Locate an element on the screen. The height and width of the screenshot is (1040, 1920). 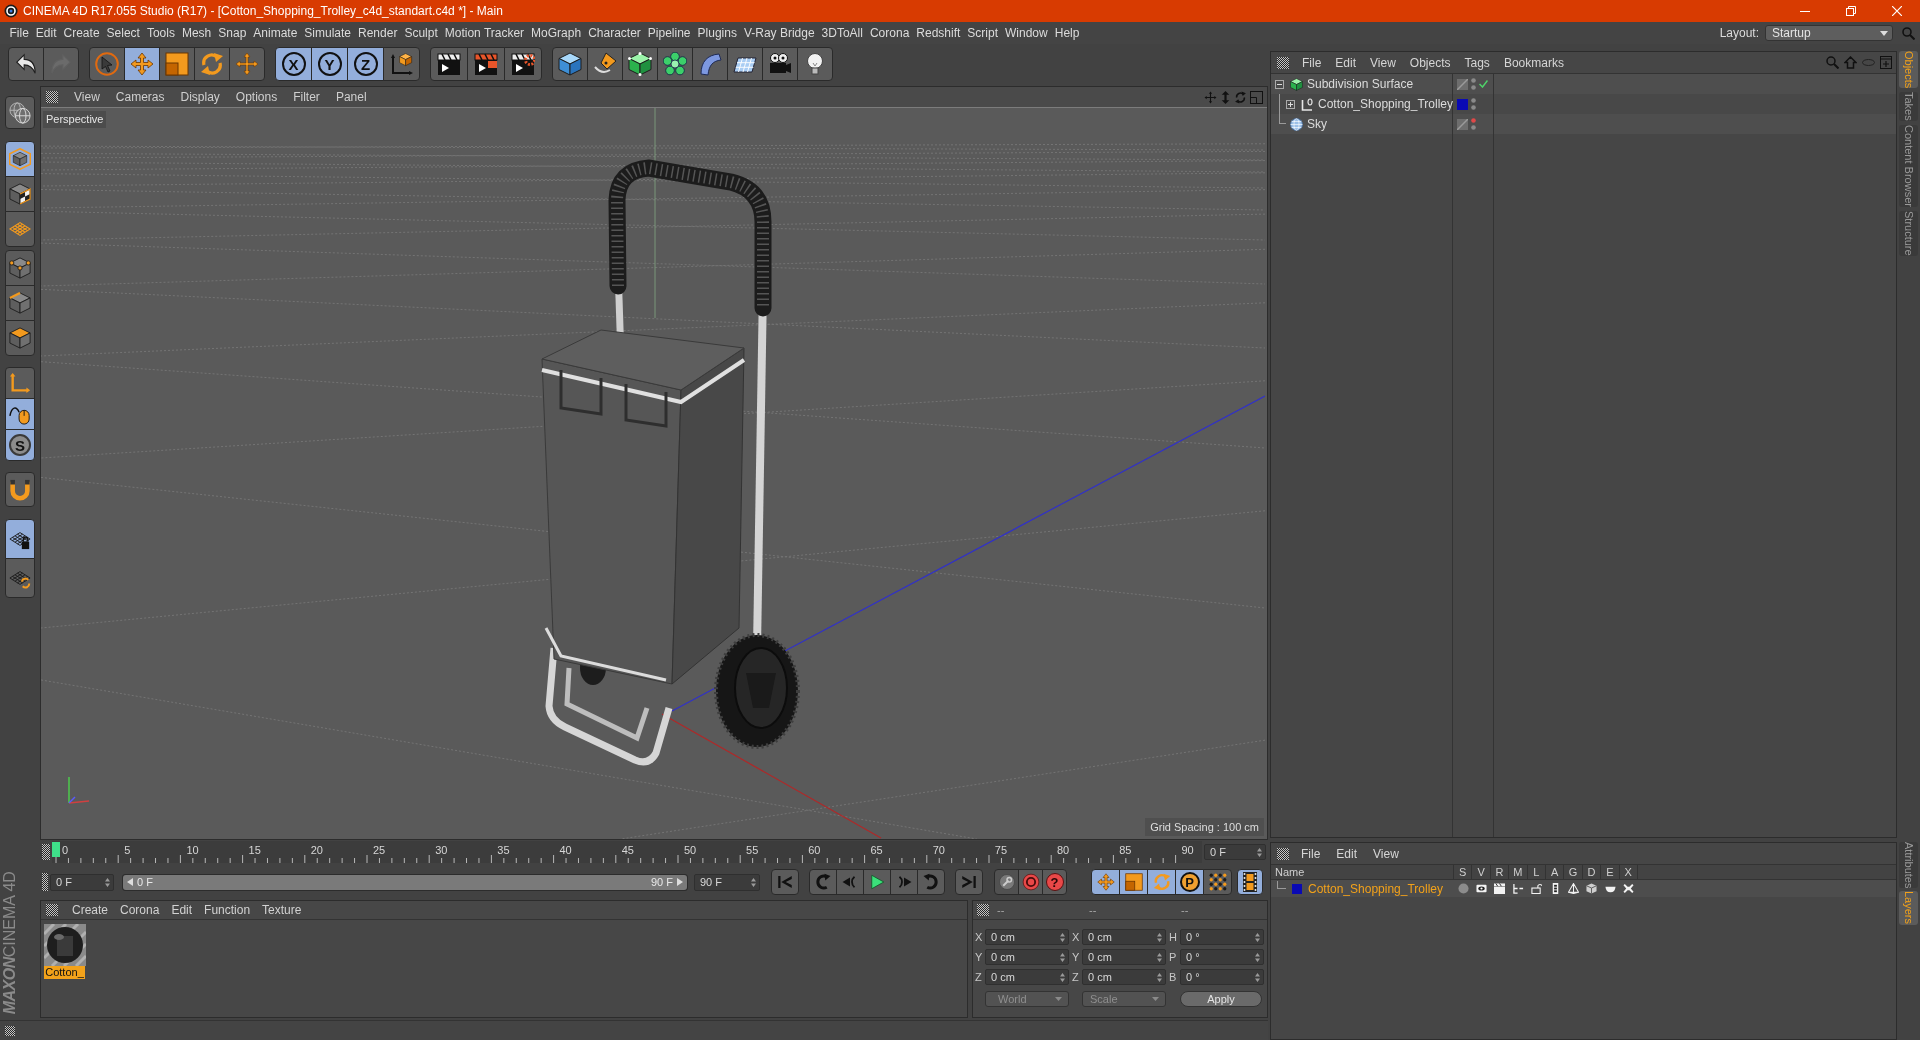
menu-item: Window is located at coordinates (1026, 33).